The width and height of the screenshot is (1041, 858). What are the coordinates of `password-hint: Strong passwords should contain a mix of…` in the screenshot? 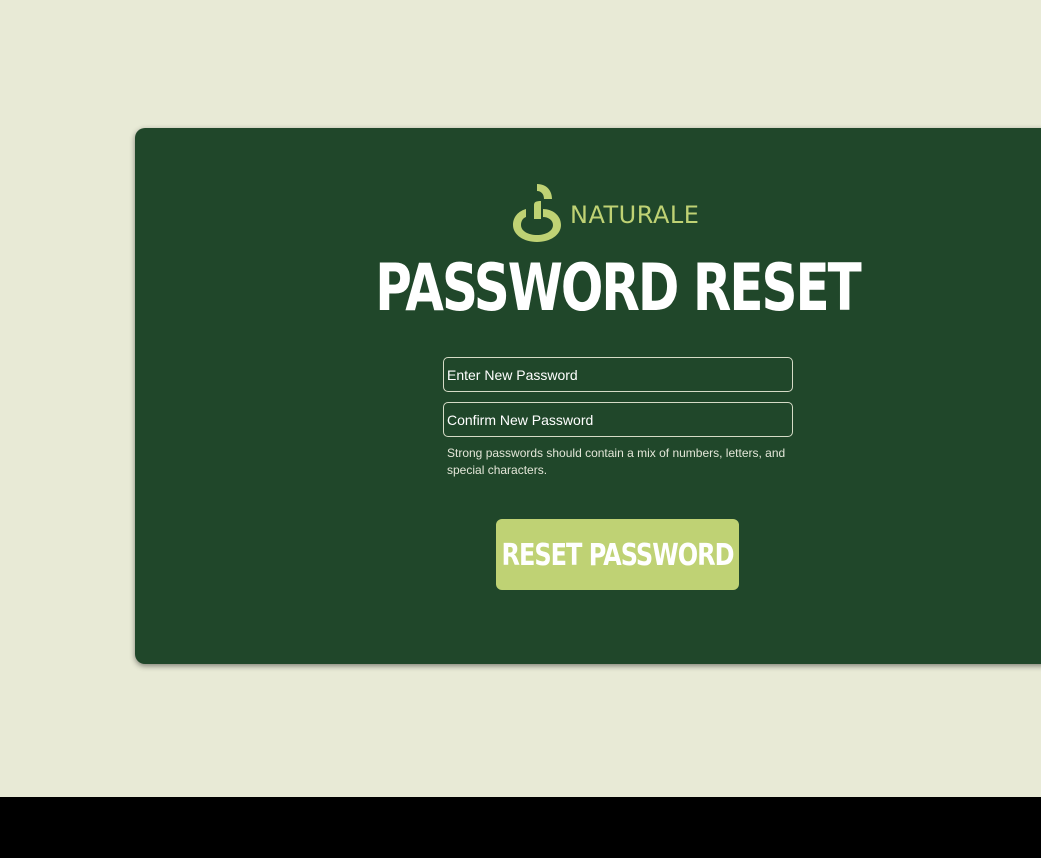 It's located at (616, 461).